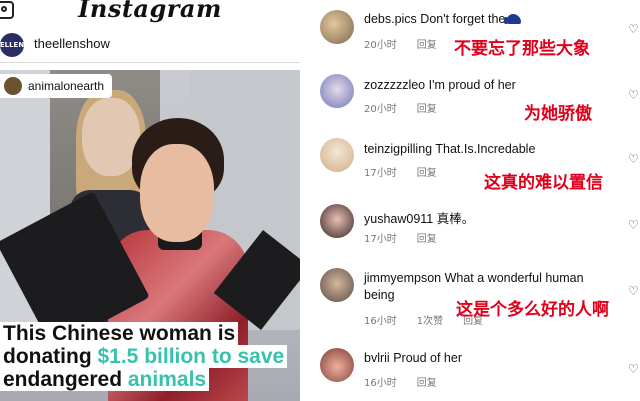  What do you see at coordinates (427, 358) in the screenshot?
I see `comment-text: Proud of her` at bounding box center [427, 358].